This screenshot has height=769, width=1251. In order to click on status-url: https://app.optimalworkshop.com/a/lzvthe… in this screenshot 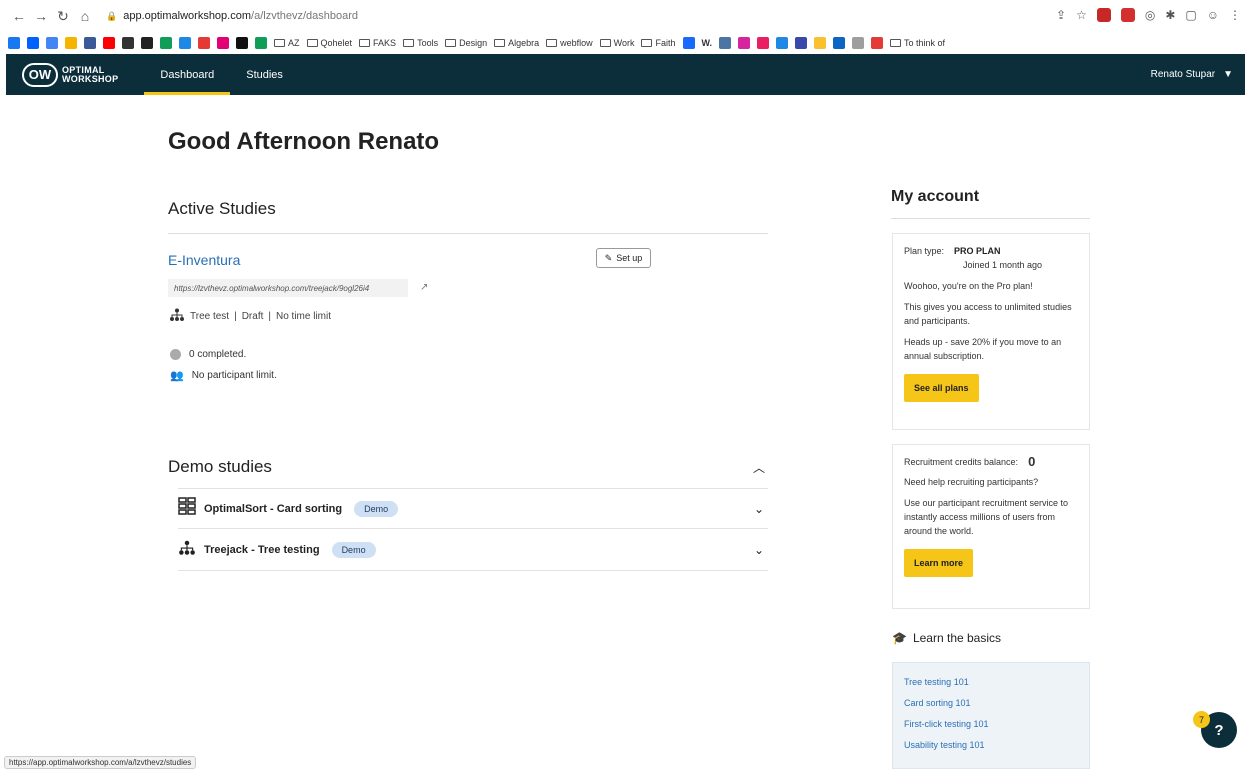, I will do `click(100, 762)`.